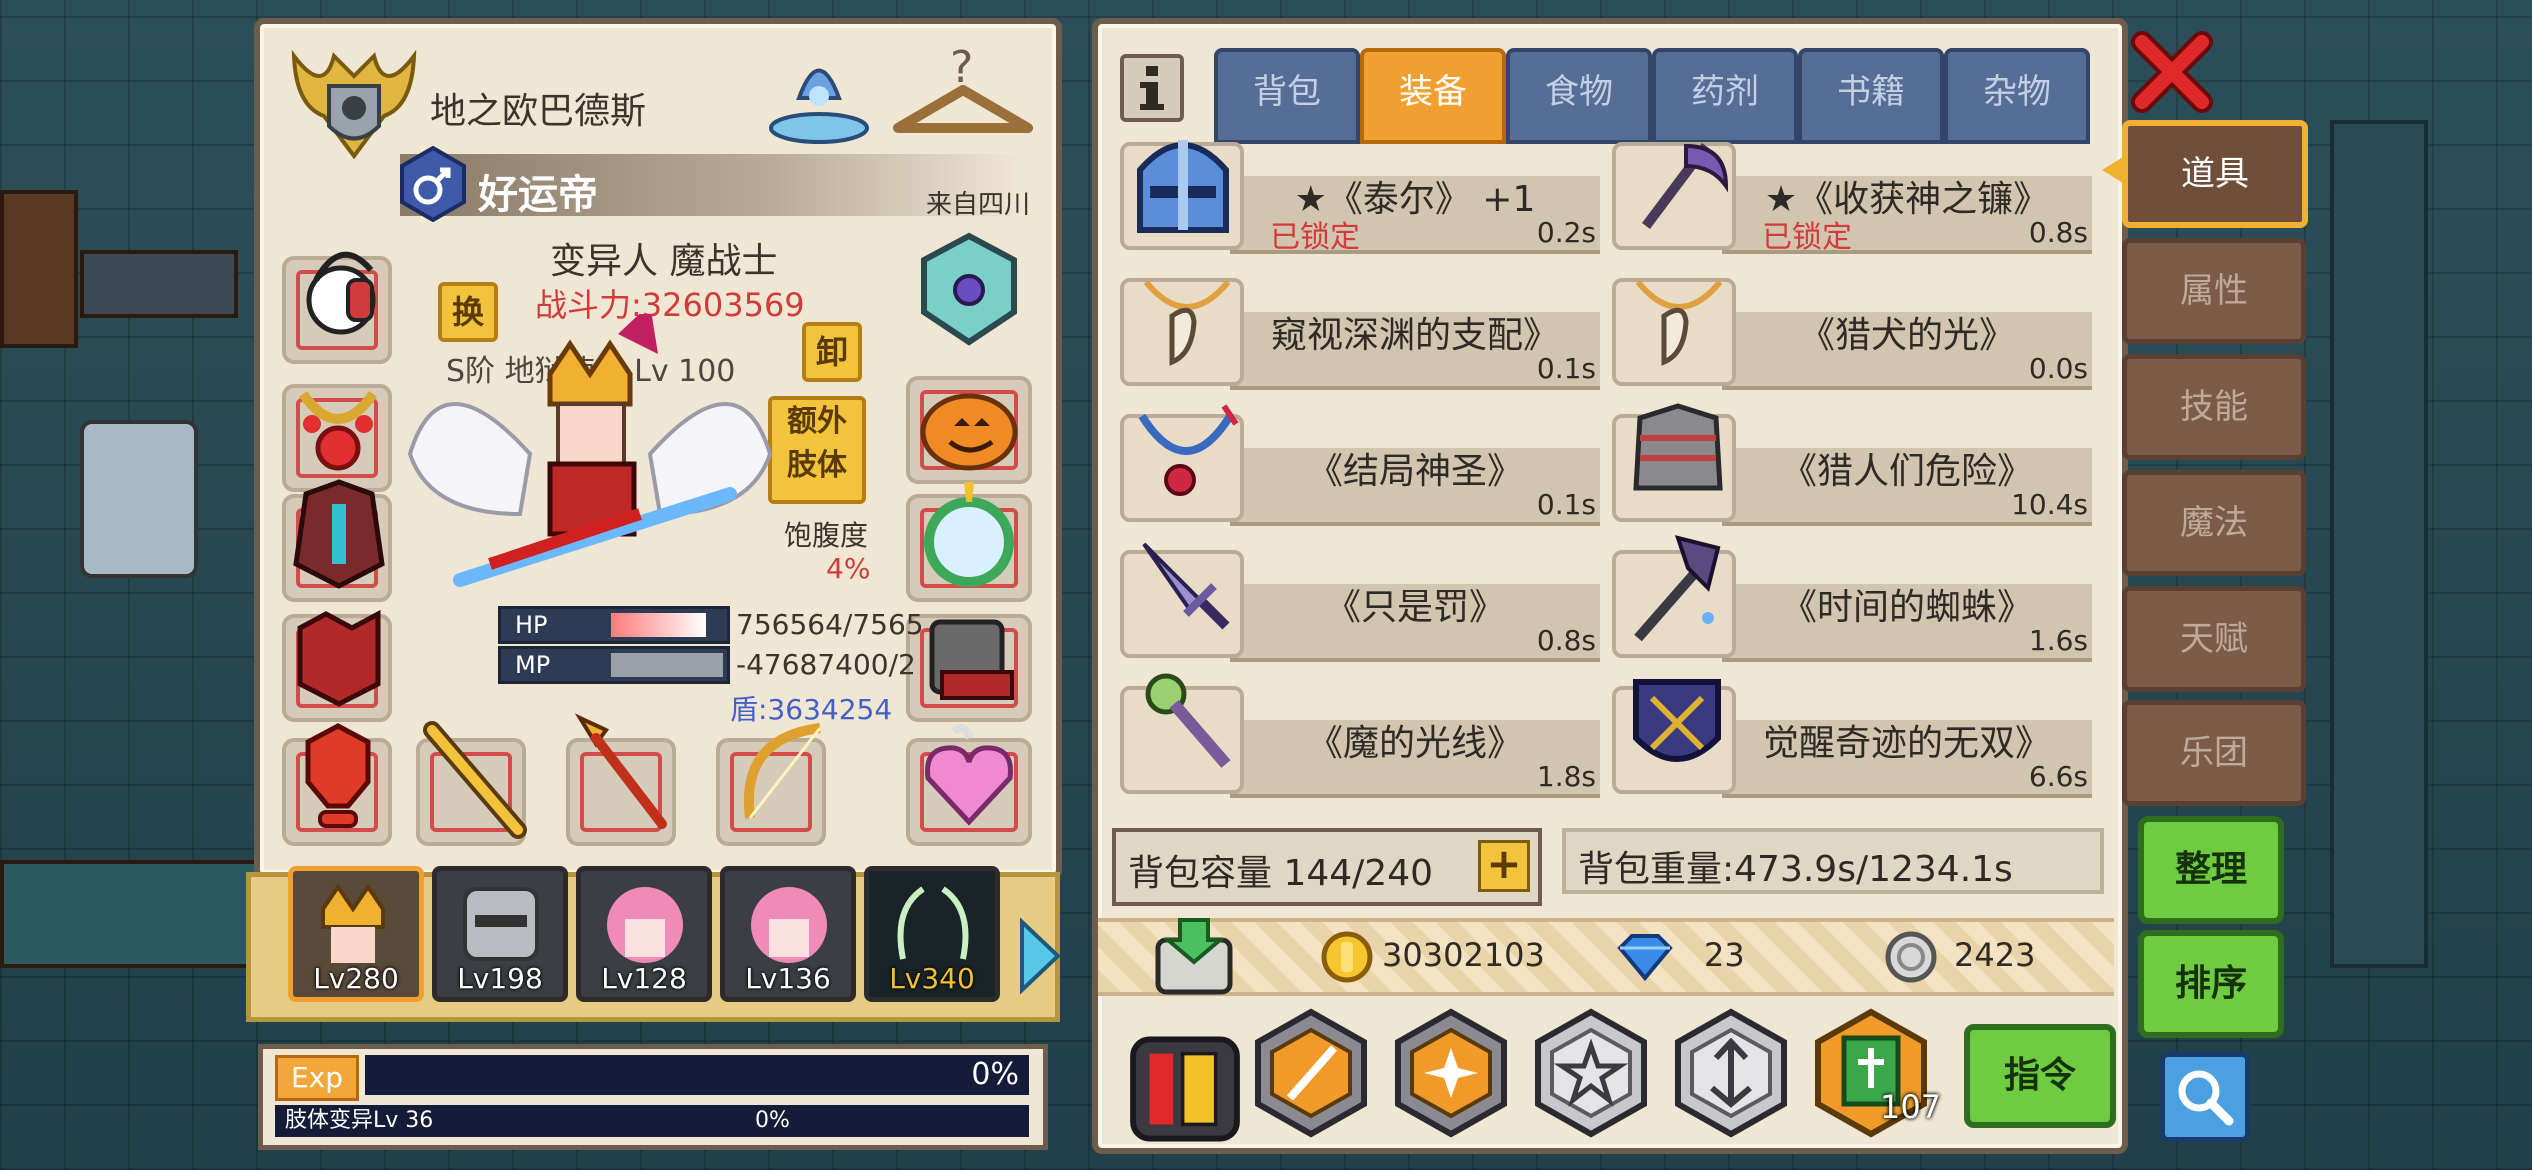  I want to click on equip-slot-gloves, so click(337, 665).